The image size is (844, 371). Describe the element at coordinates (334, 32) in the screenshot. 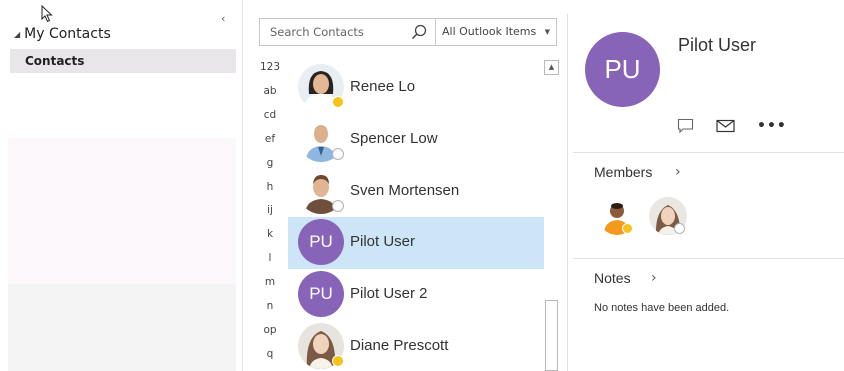

I see `search-input` at that location.